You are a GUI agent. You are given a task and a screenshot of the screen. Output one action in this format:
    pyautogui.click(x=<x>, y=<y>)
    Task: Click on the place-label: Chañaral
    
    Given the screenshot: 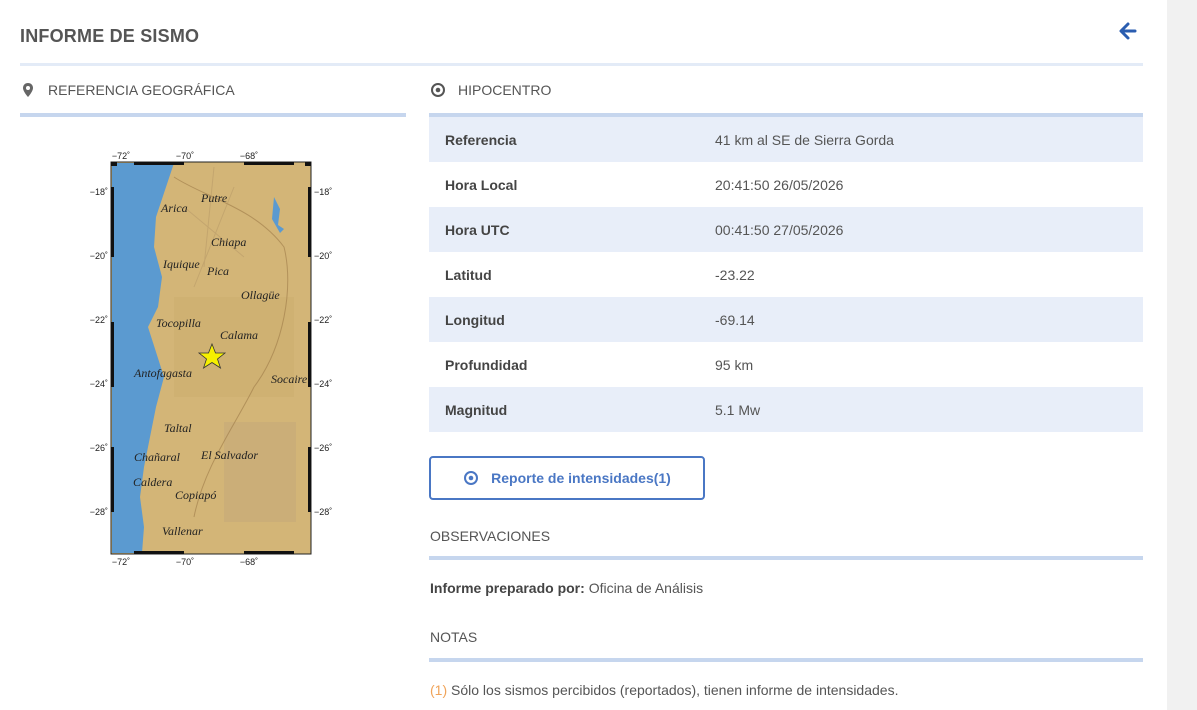 What is the action you would take?
    pyautogui.click(x=157, y=457)
    